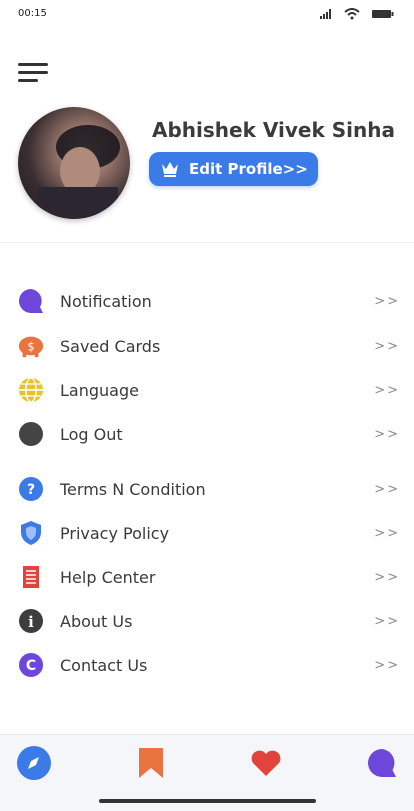 This screenshot has height=811, width=414. I want to click on status-icons, so click(357, 14).